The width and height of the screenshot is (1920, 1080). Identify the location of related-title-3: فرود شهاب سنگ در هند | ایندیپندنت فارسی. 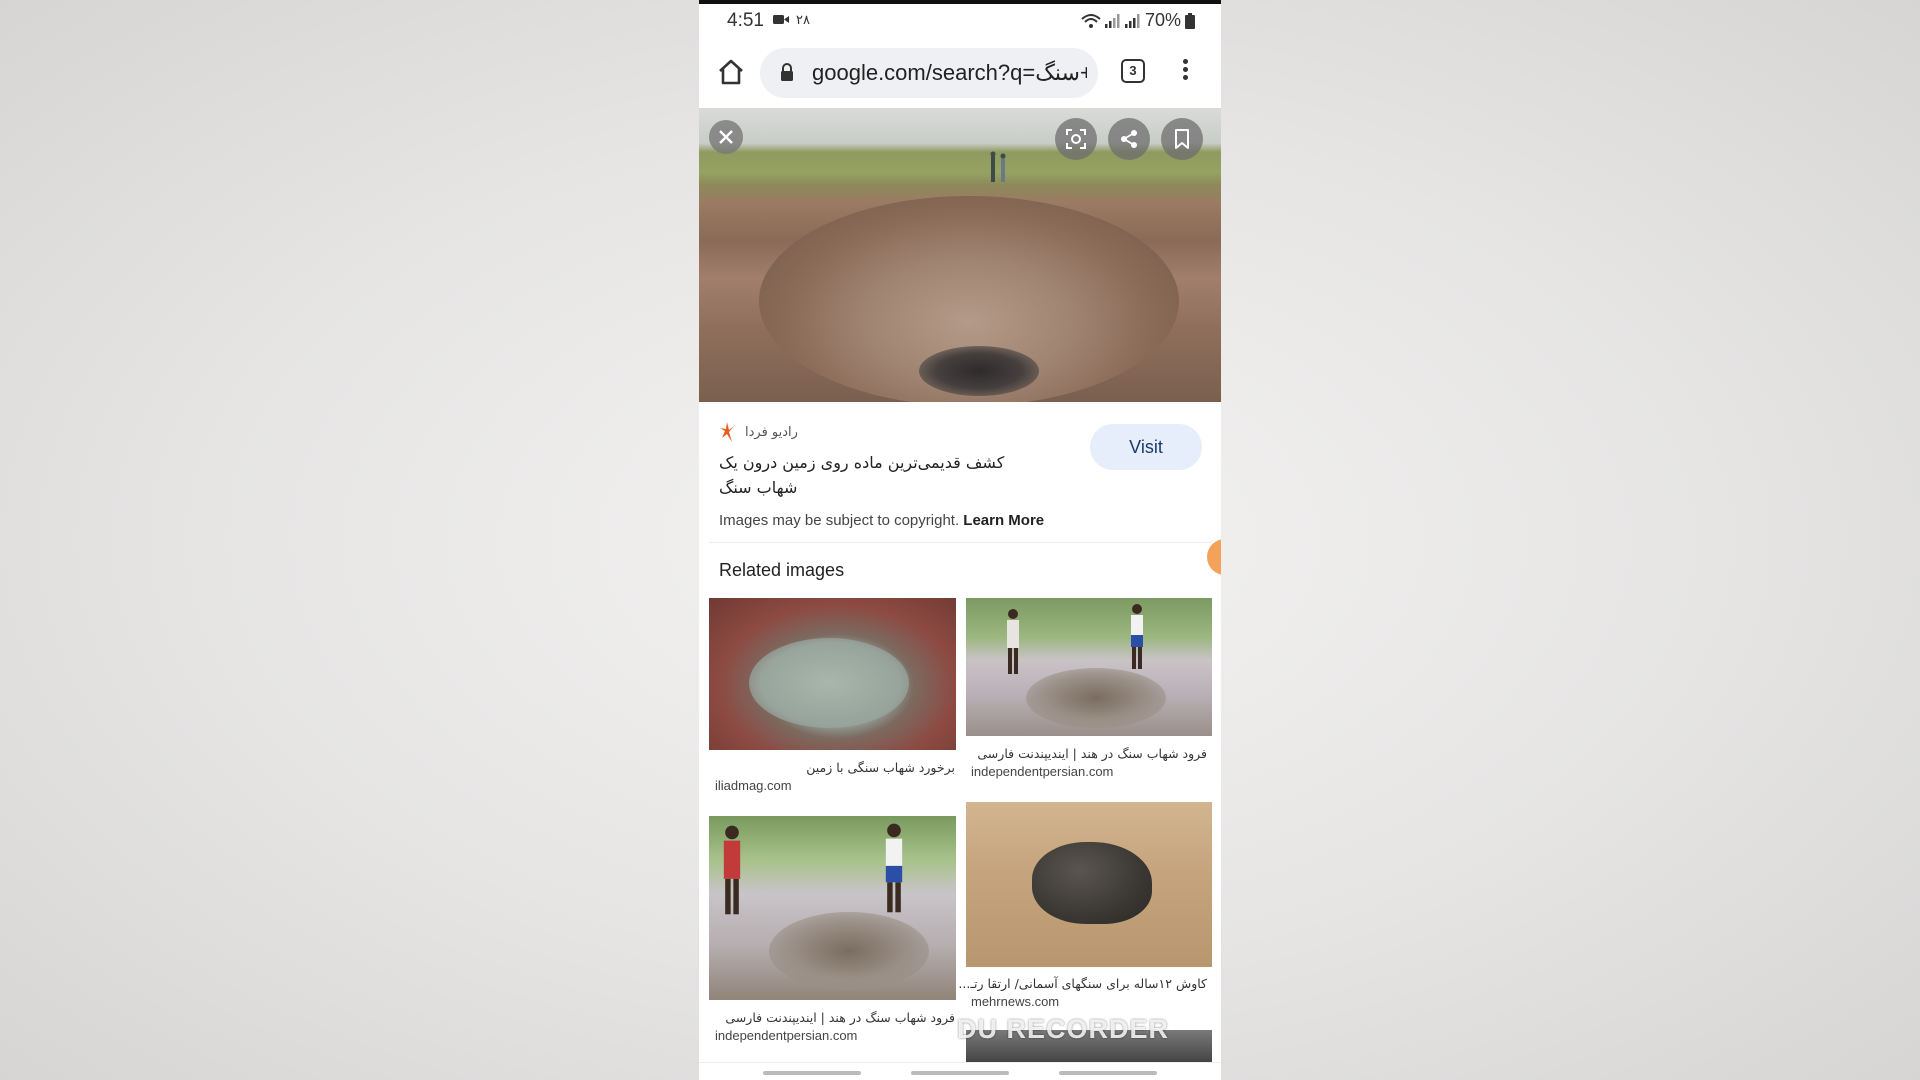
(835, 1017).